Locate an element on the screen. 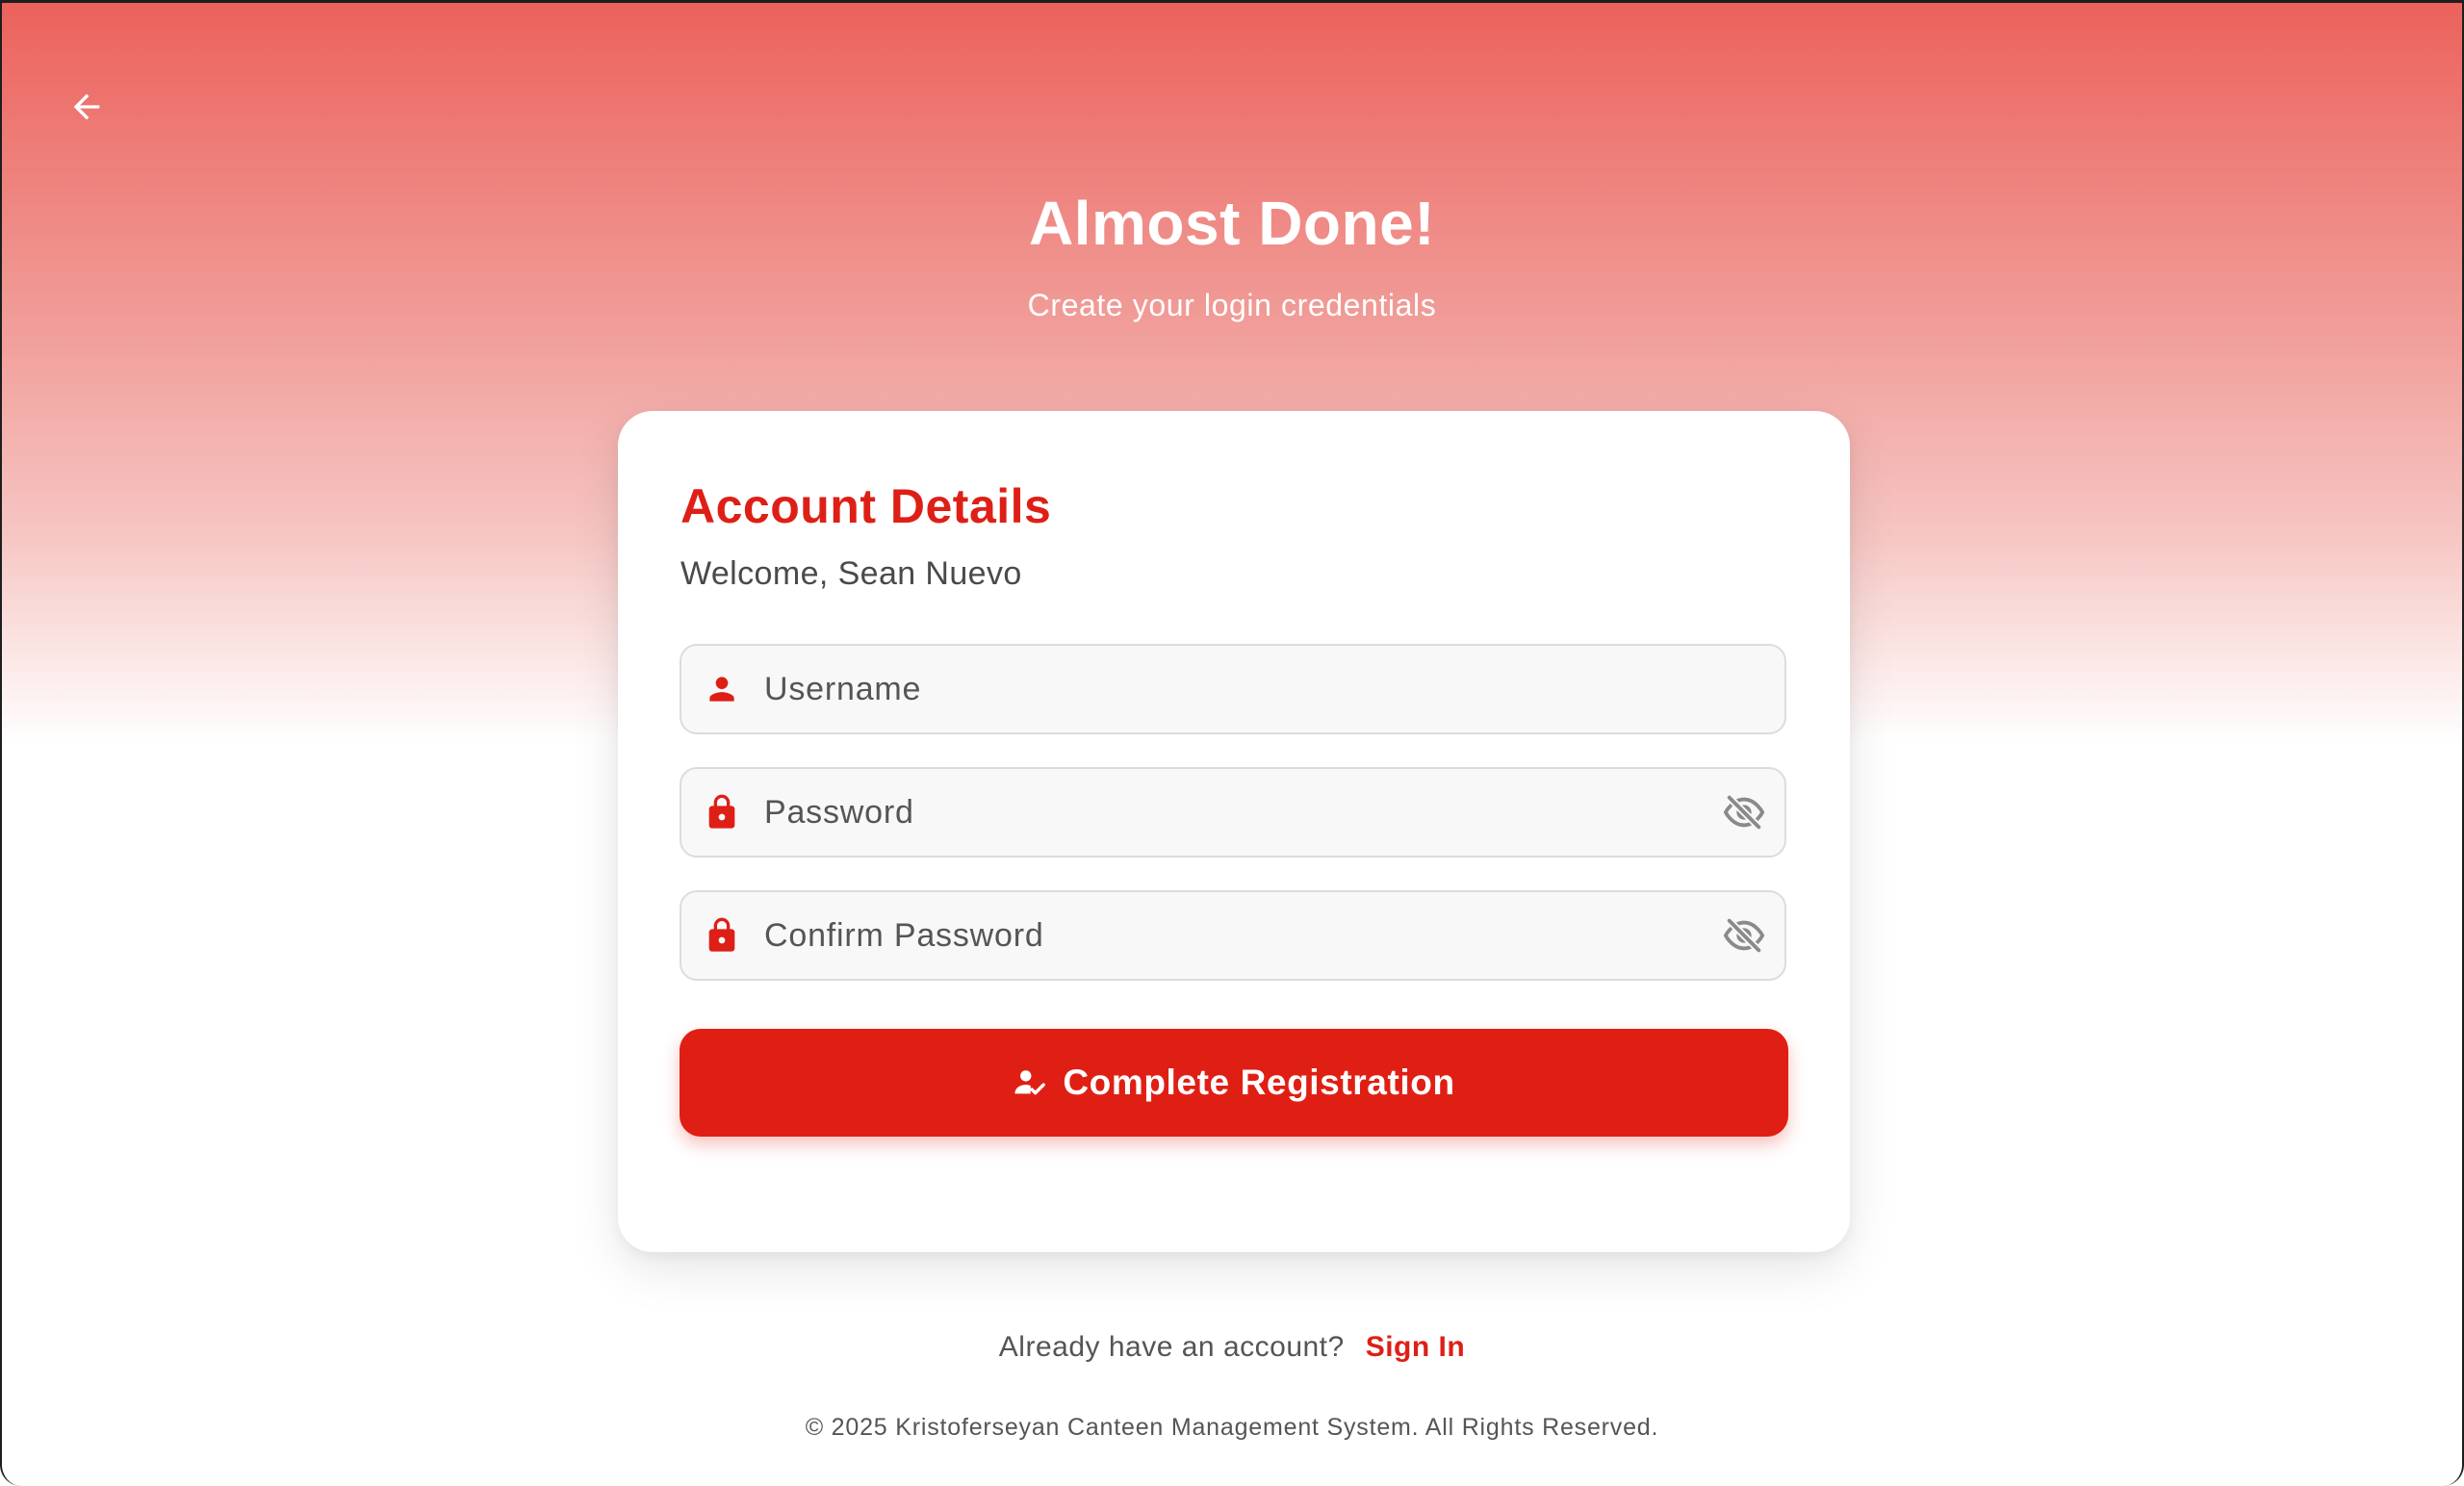  back-button is located at coordinates (87, 107).